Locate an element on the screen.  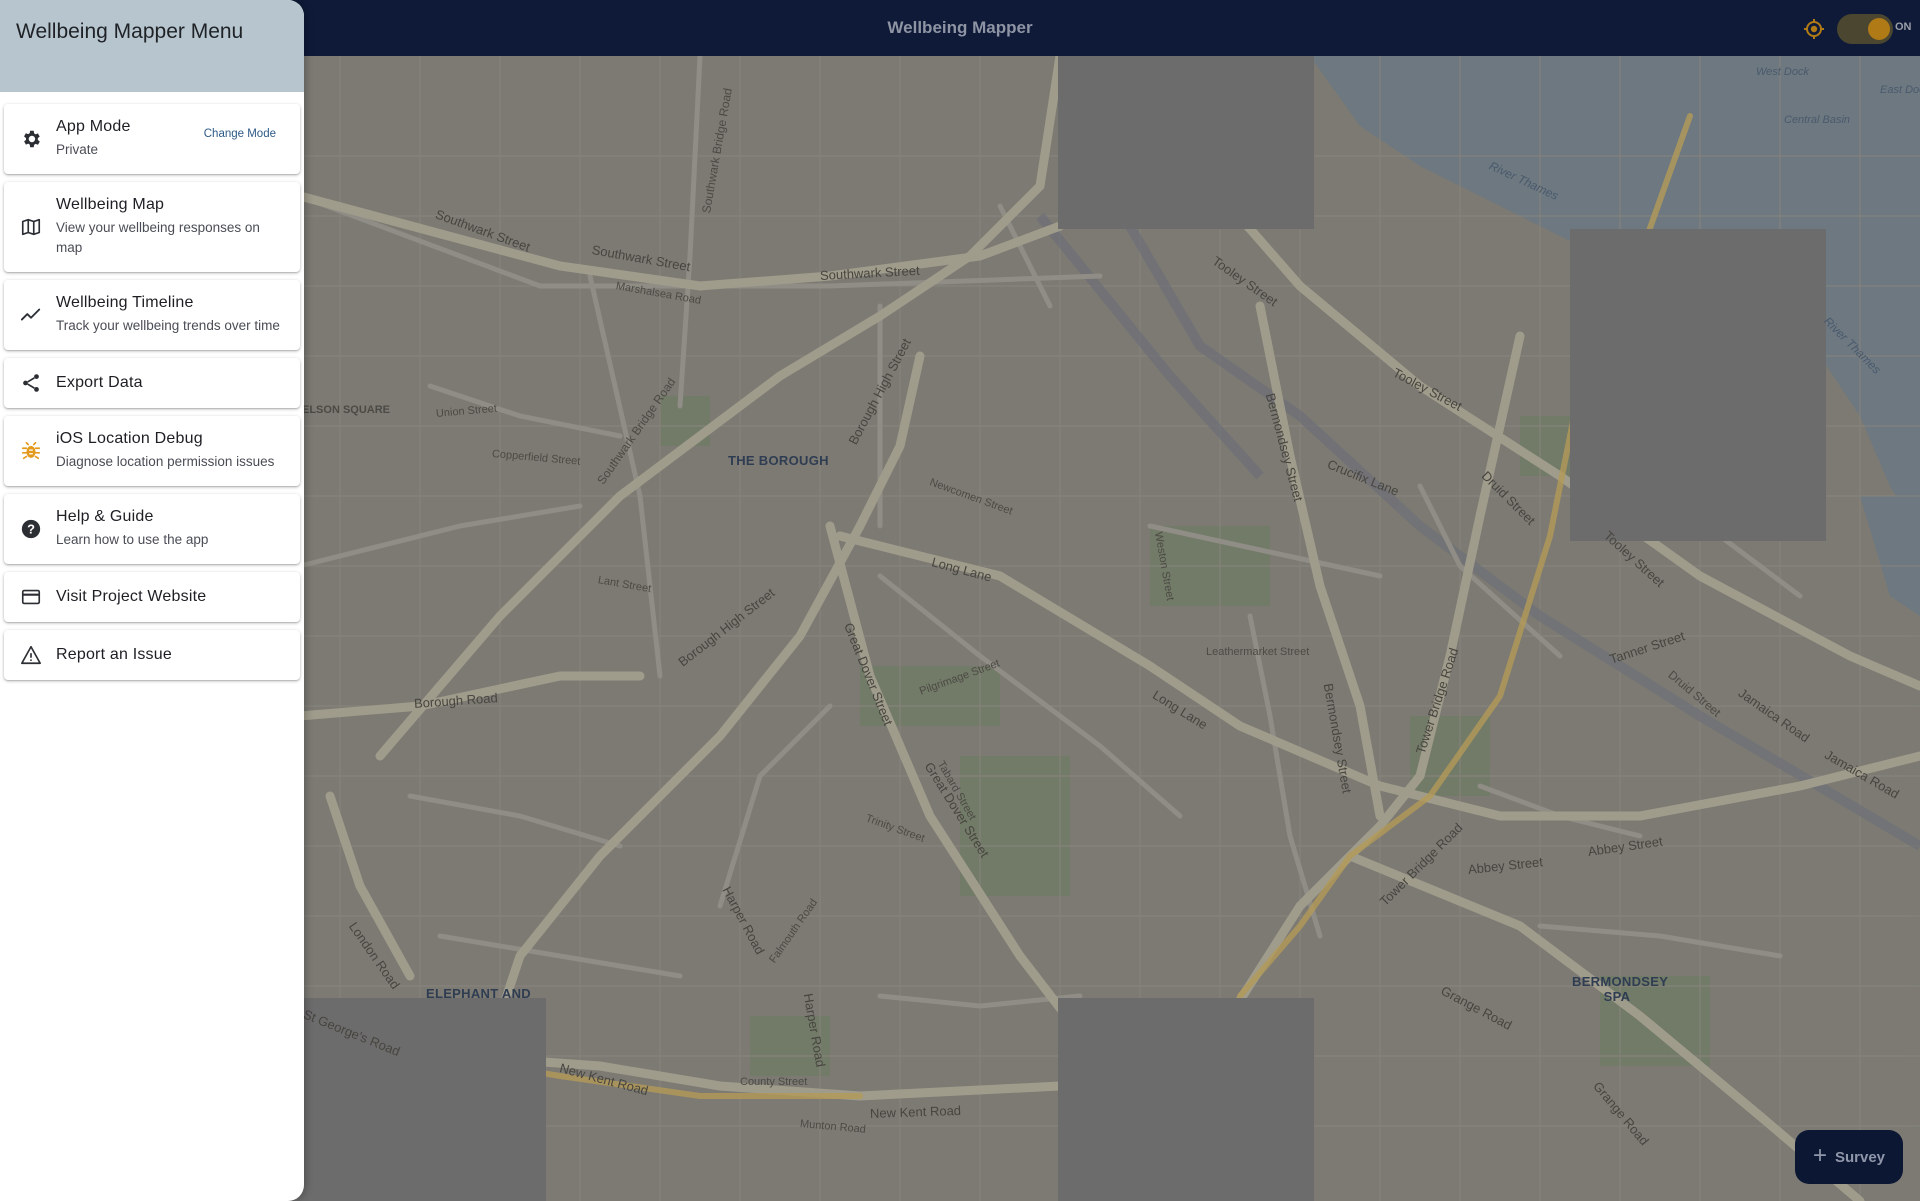
menu-item-subtitle: Diagnose location permission issues is located at coordinates (165, 461).